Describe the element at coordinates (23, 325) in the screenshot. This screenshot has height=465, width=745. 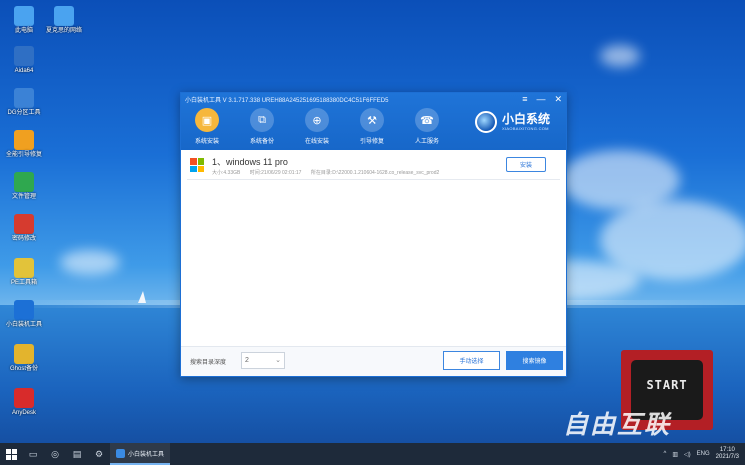
I see `desktop-icon-label: 小白装机工具` at that location.